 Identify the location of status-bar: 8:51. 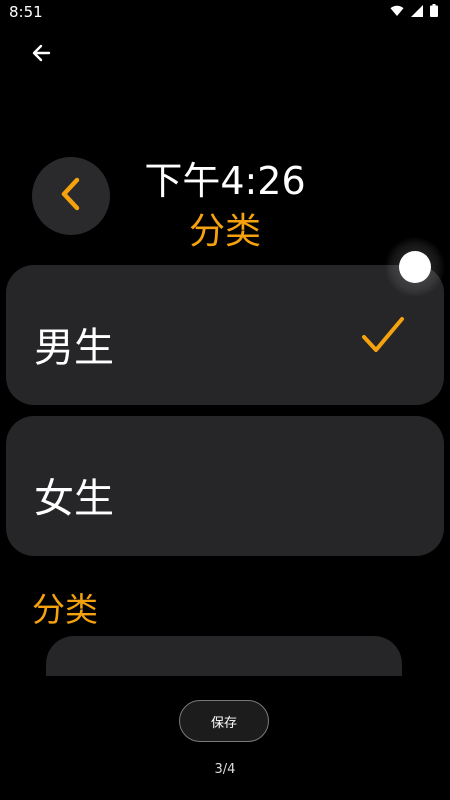
(225, 12).